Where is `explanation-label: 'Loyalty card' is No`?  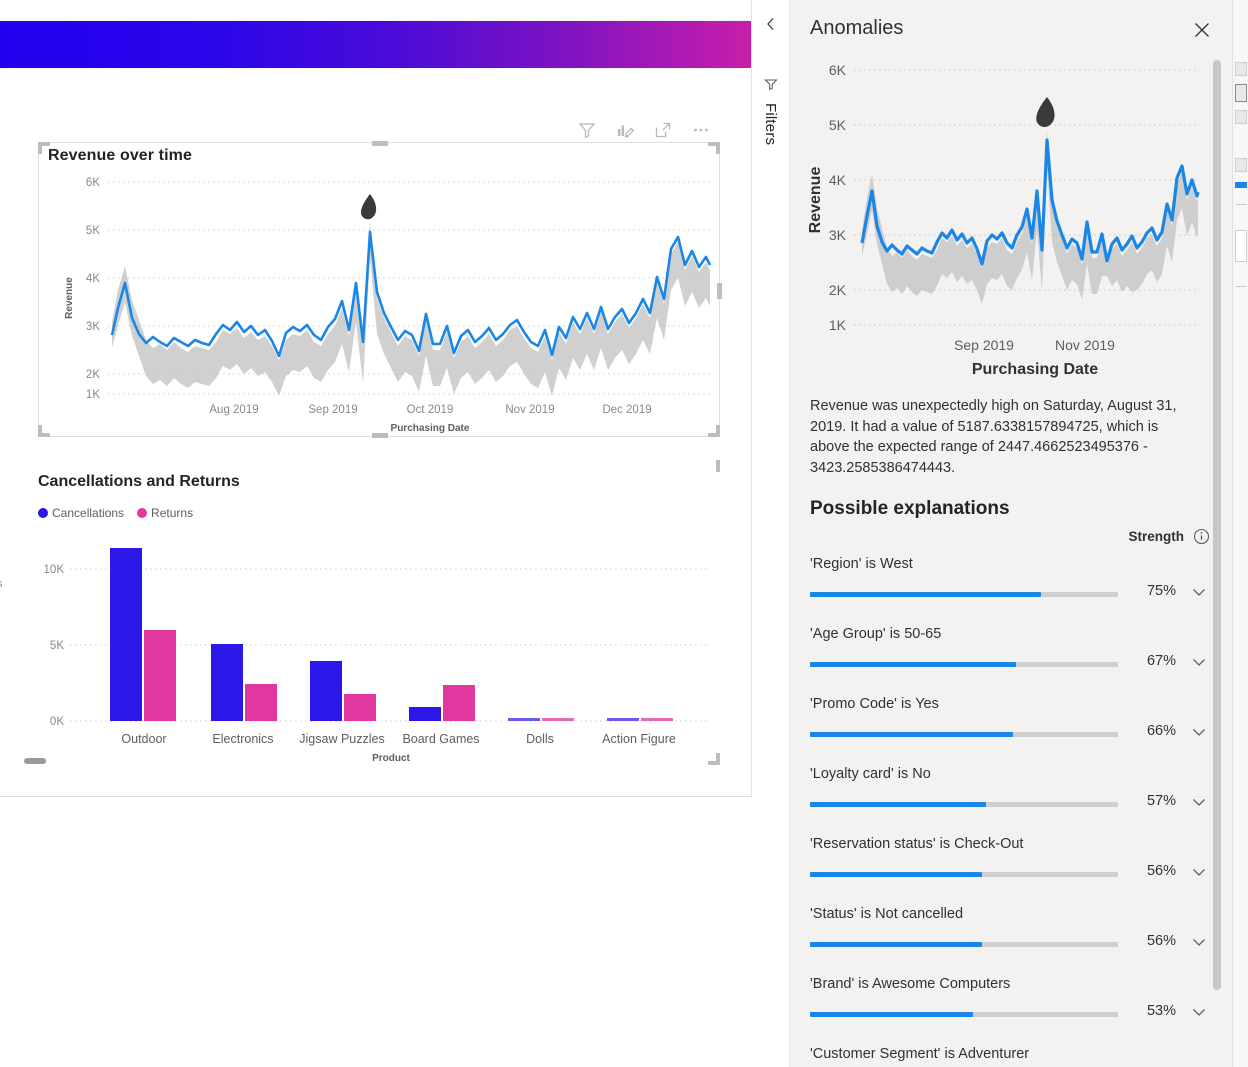 explanation-label: 'Loyalty card' is No is located at coordinates (870, 774).